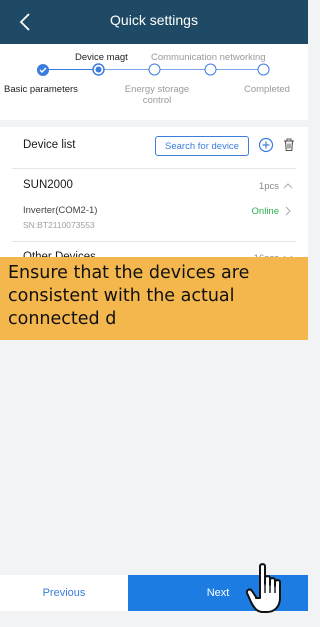 The height and width of the screenshot is (627, 320). Describe the element at coordinates (208, 57) in the screenshot. I see `step-label-communication: Communication networking` at that location.